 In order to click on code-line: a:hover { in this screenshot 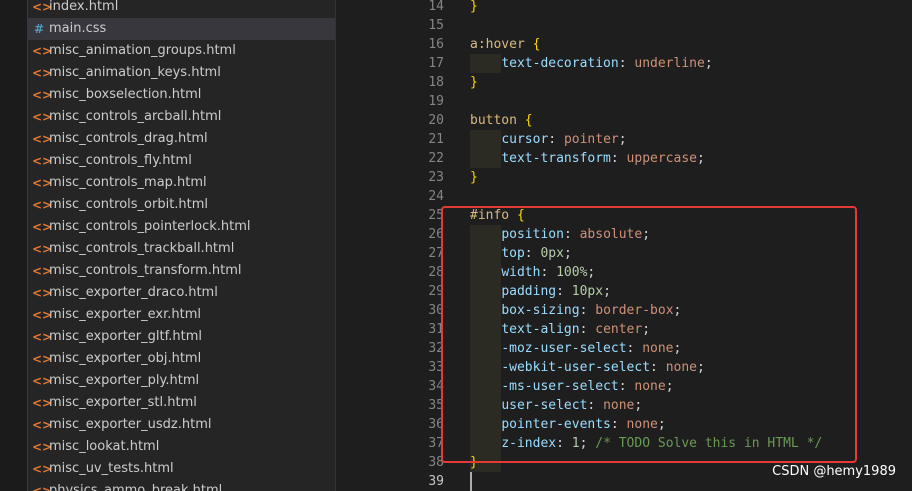, I will do `click(505, 44)`.